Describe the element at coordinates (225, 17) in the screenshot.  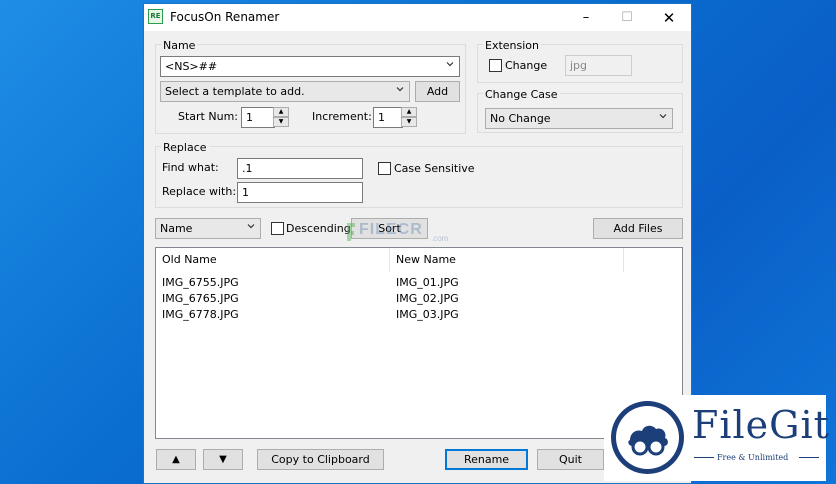
I see `window-title: FocusOn Renamer` at that location.